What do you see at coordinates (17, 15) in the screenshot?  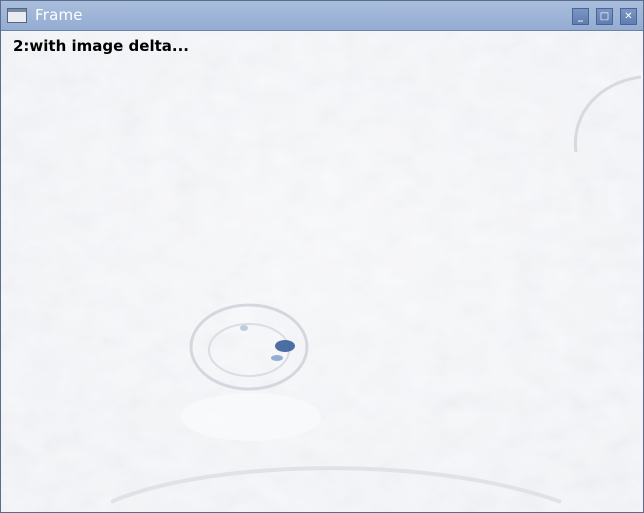 I see `window-icon` at bounding box center [17, 15].